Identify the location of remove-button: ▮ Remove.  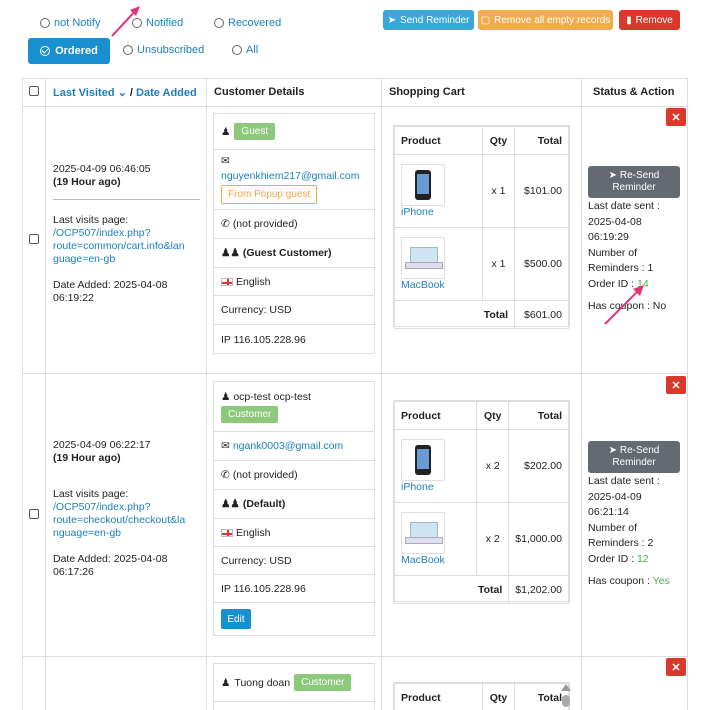
(649, 20).